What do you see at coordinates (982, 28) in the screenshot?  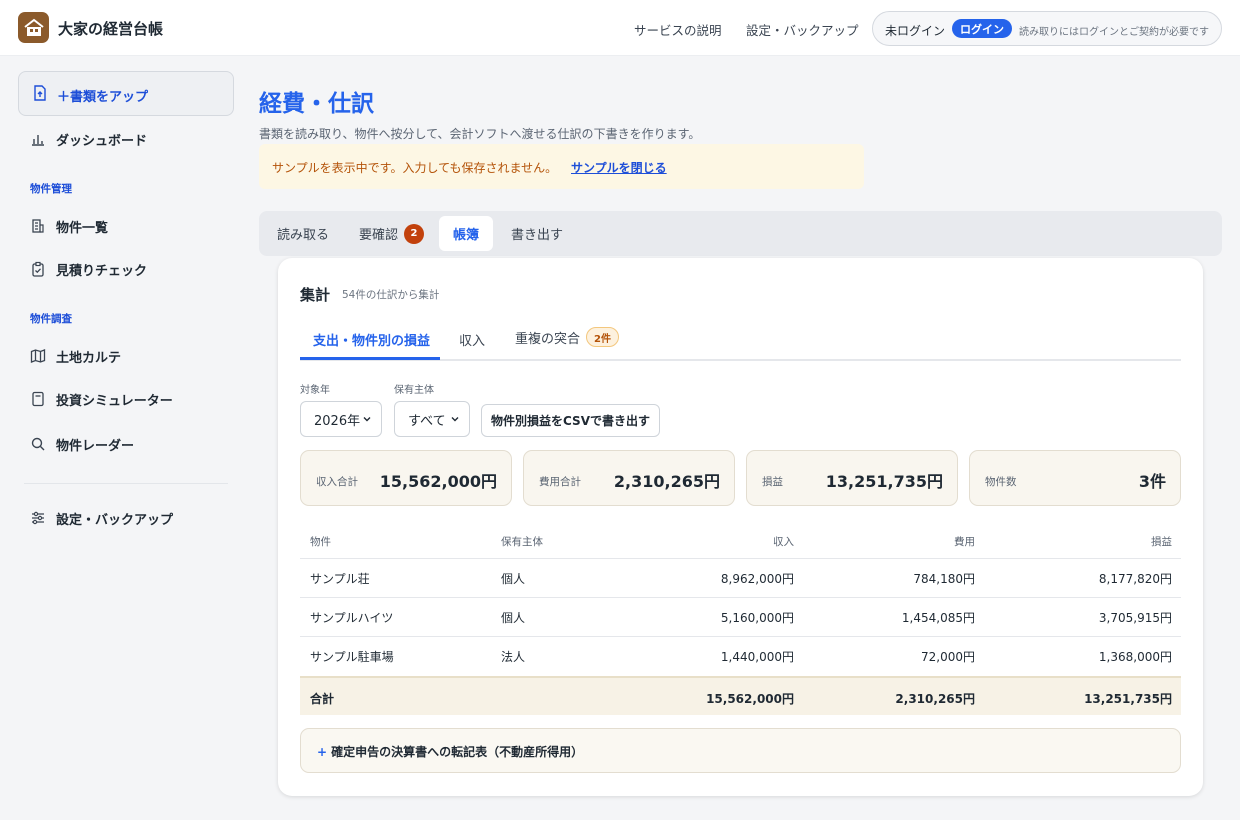 I see `login-button: ログイン` at bounding box center [982, 28].